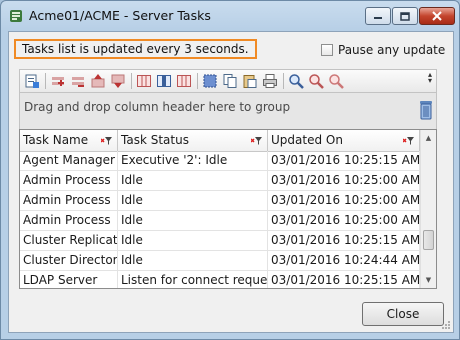 The height and width of the screenshot is (340, 460). What do you see at coordinates (69, 240) in the screenshot?
I see `task-name-cell: Cluster Replicator` at bounding box center [69, 240].